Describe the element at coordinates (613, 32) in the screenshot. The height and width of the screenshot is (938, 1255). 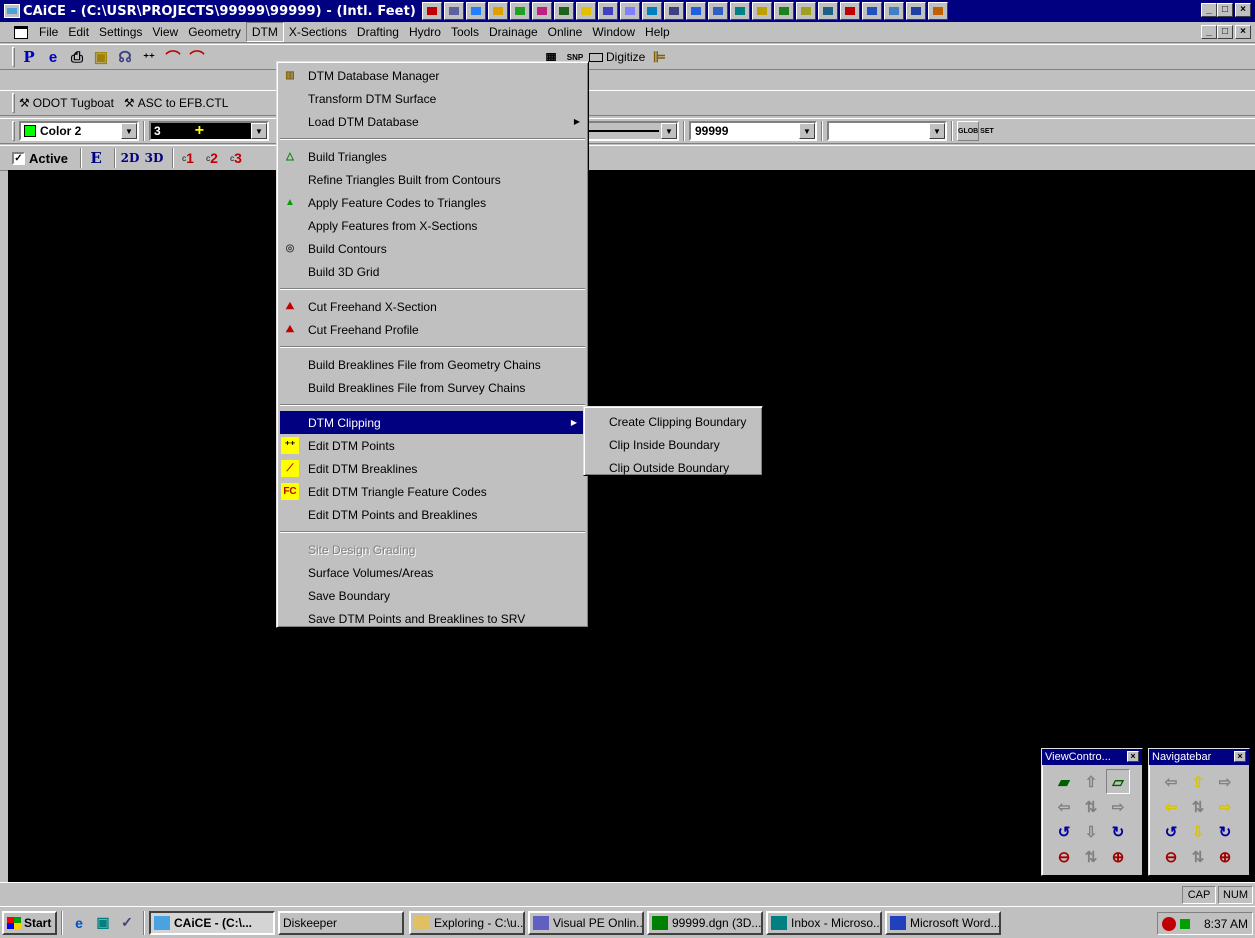
I see `menu-window: Window` at that location.